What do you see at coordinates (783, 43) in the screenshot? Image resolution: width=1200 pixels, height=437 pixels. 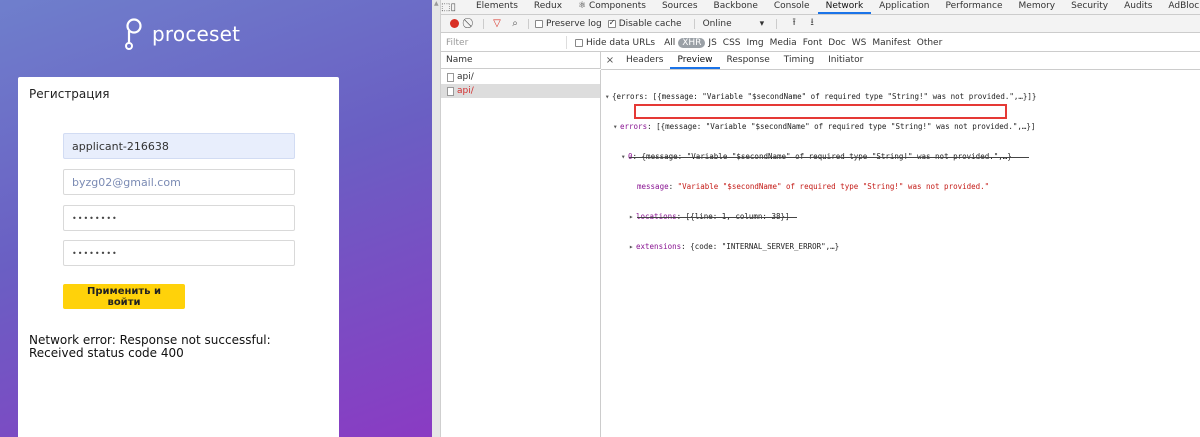 I see `filter-type-media: Media` at bounding box center [783, 43].